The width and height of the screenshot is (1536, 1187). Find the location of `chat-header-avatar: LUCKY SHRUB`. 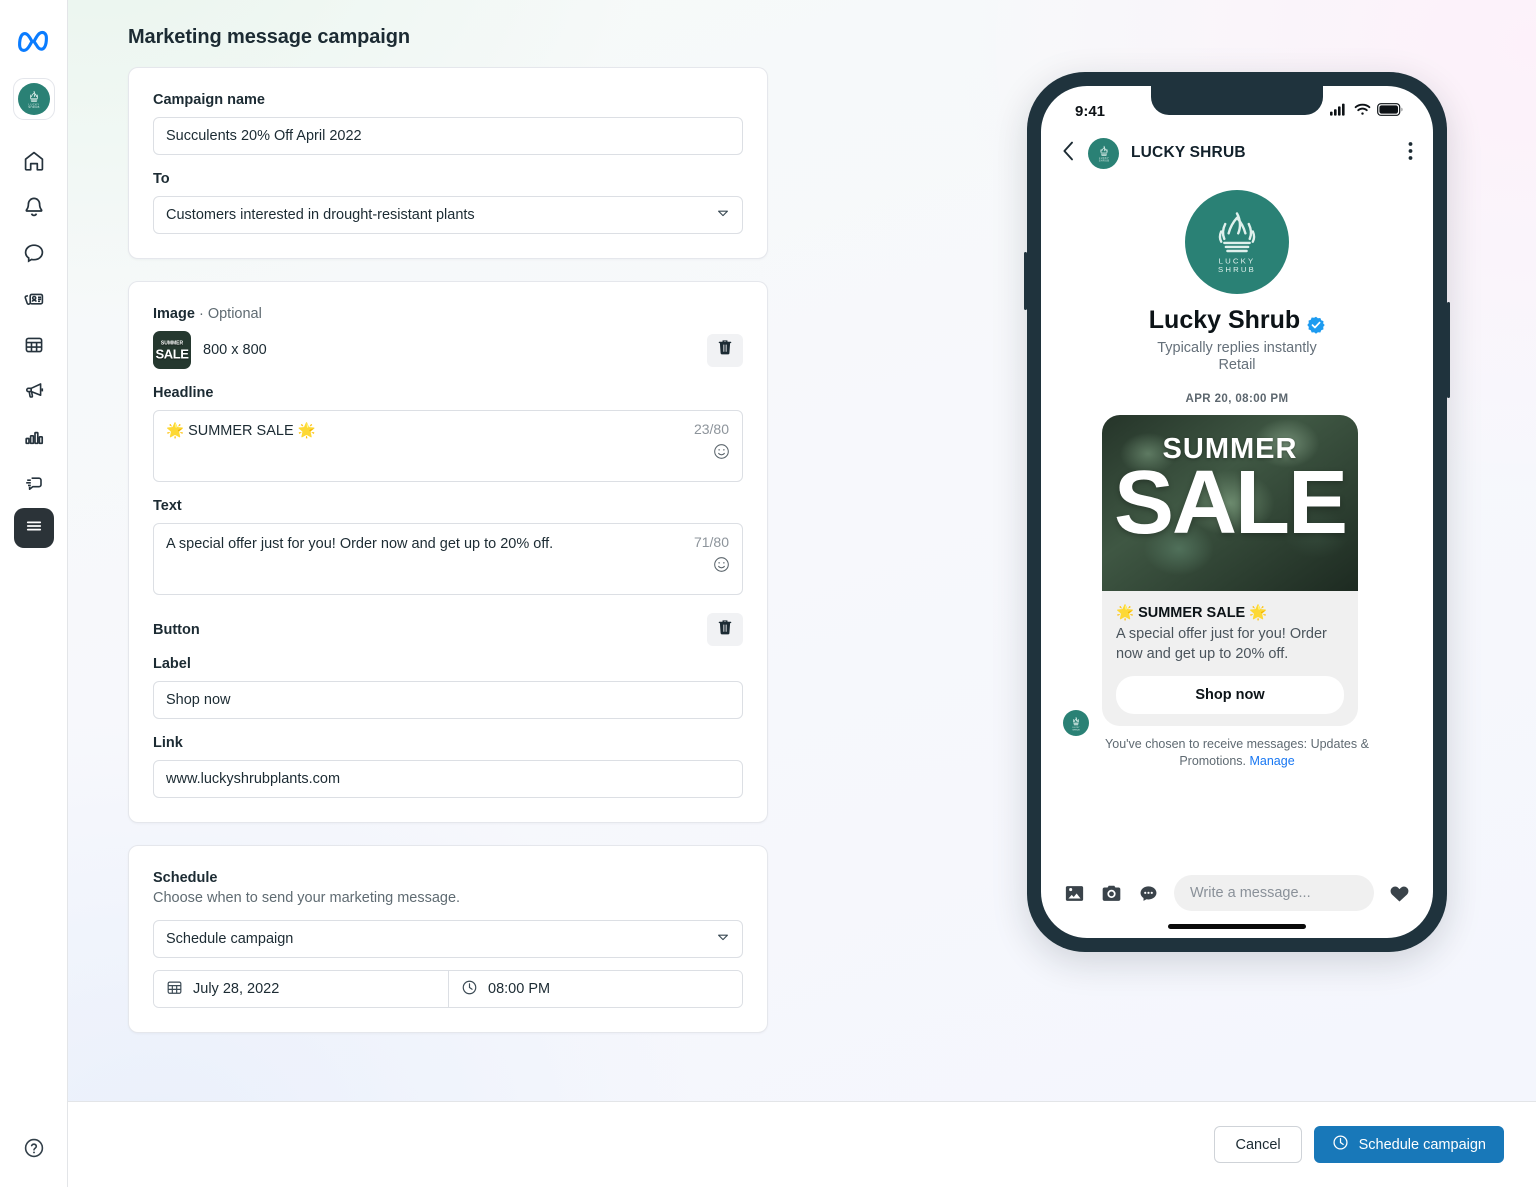

chat-header-avatar: LUCKY SHRUB is located at coordinates (1103, 153).